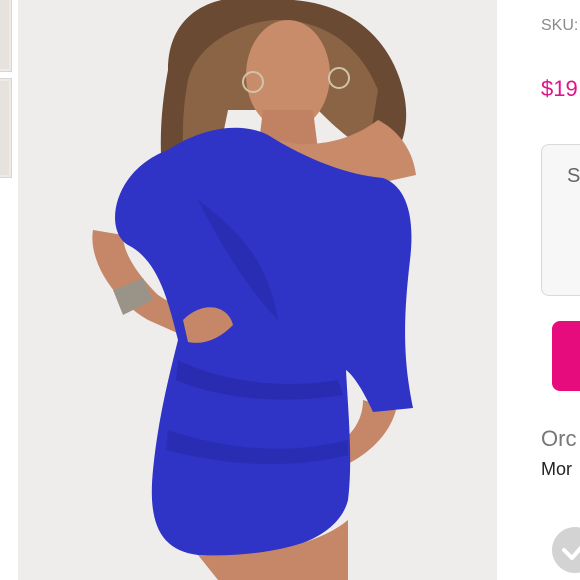 Image resolution: width=580 pixels, height=580 pixels. What do you see at coordinates (559, 88) in the screenshot?
I see `product-price: $19` at bounding box center [559, 88].